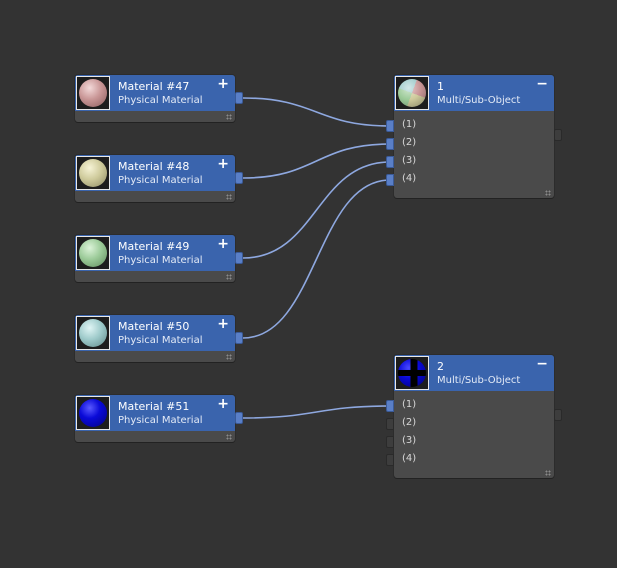  I want to click on material-title: Material #47, so click(154, 86).